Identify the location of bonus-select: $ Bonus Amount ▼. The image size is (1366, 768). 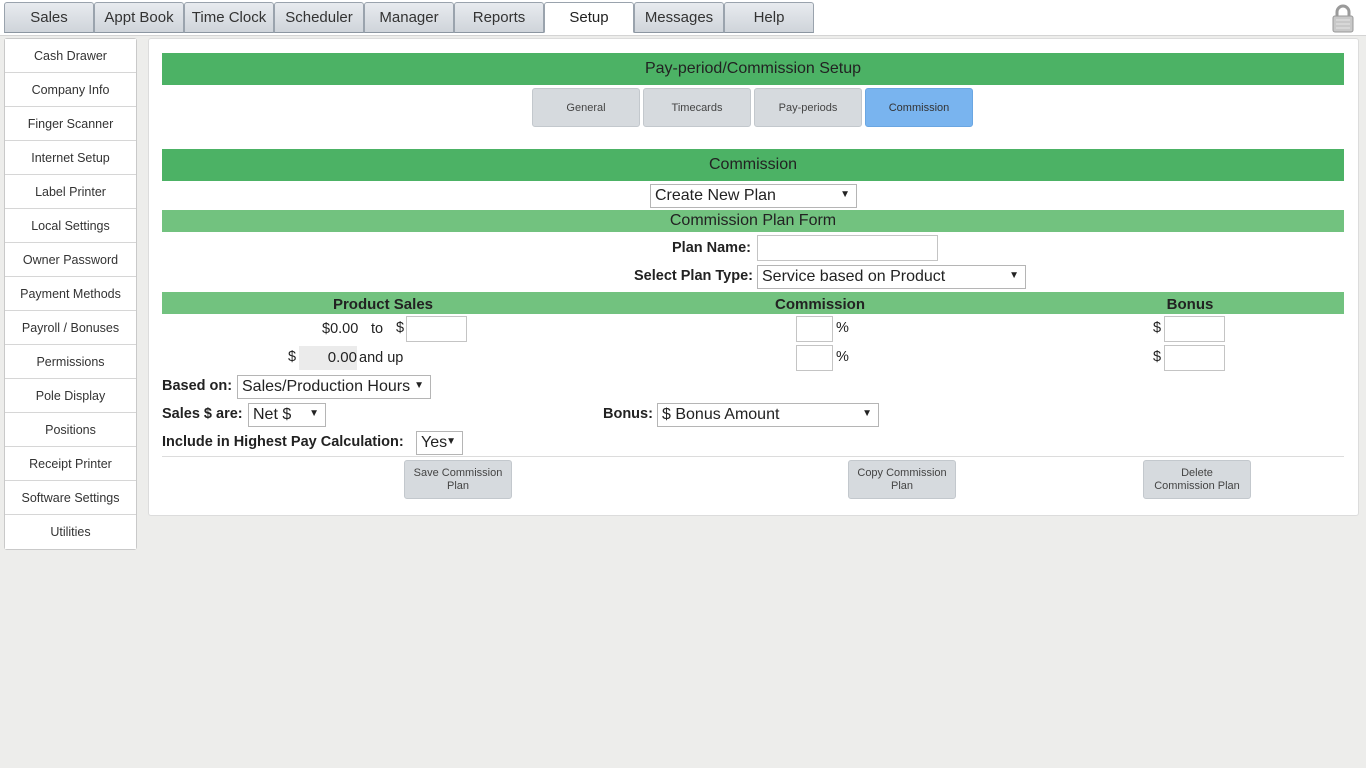
(768, 415).